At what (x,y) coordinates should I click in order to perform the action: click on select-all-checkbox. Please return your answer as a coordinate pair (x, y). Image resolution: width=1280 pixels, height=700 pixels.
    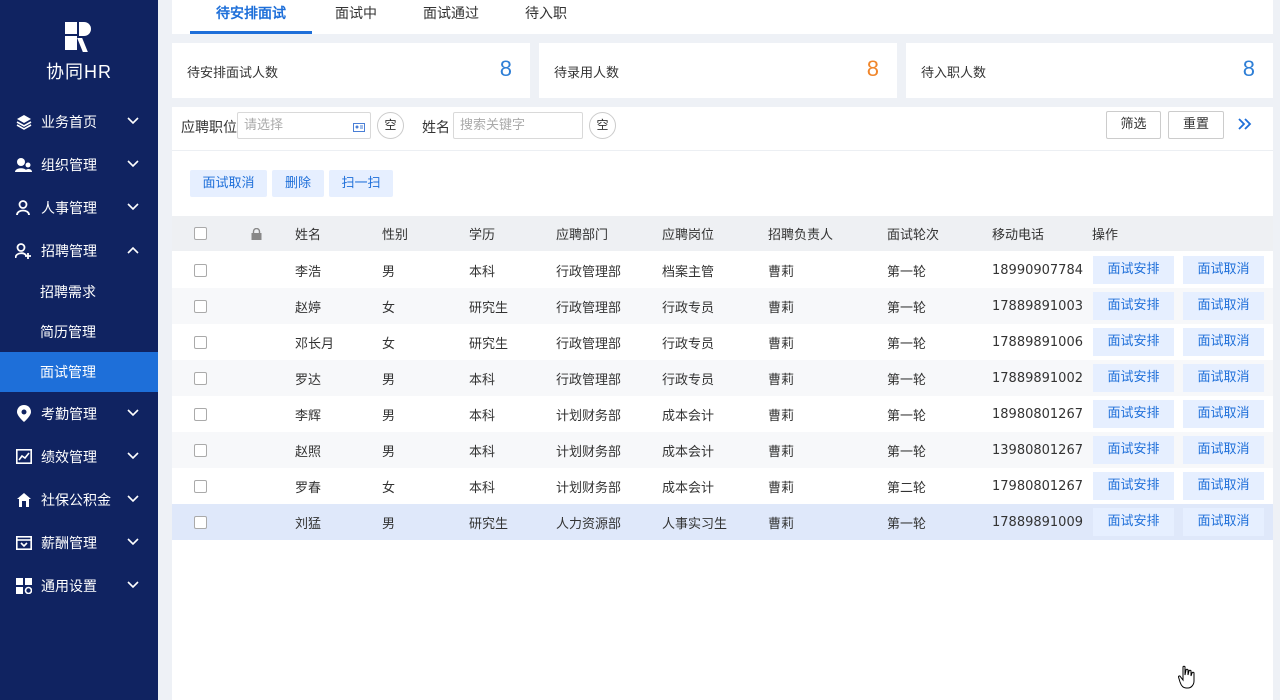
    Looking at the image, I should click on (200, 233).